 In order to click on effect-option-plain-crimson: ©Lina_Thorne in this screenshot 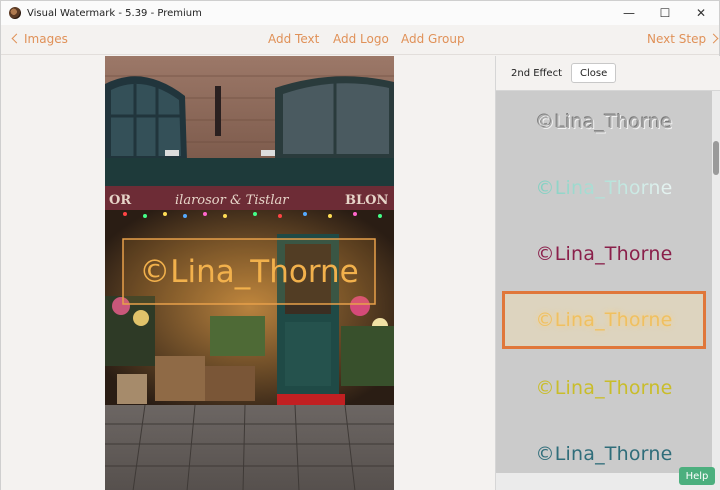, I will do `click(604, 254)`.